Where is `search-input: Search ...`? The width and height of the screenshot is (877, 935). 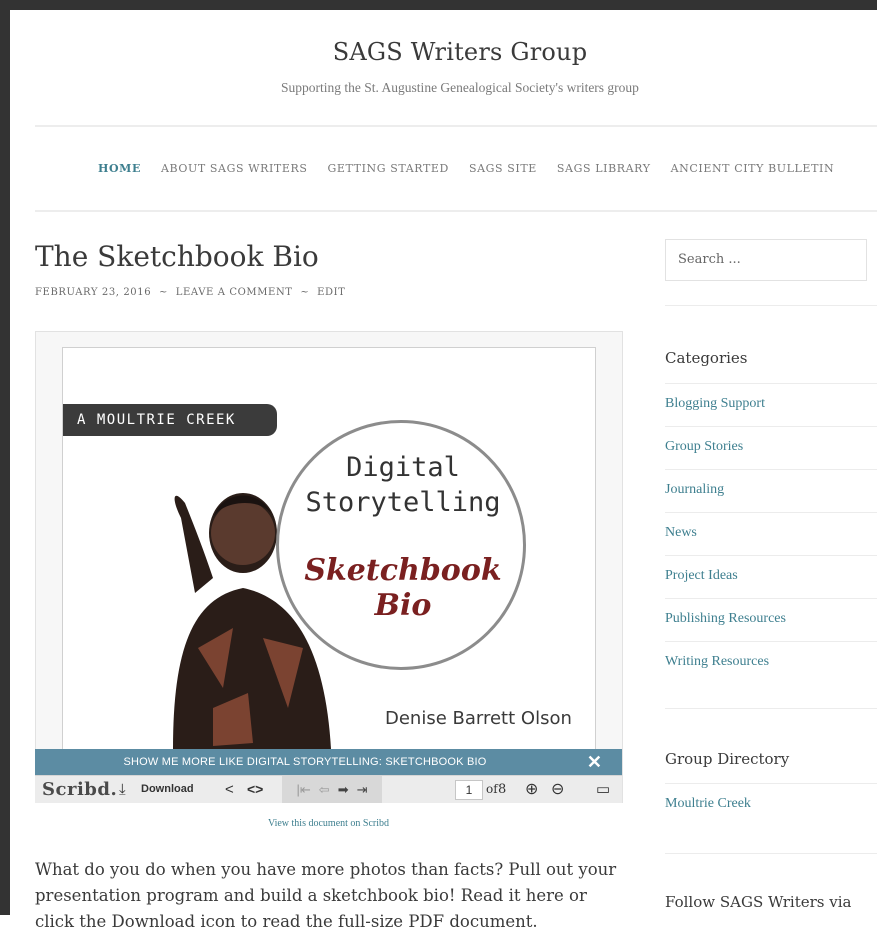
search-input: Search ... is located at coordinates (766, 260).